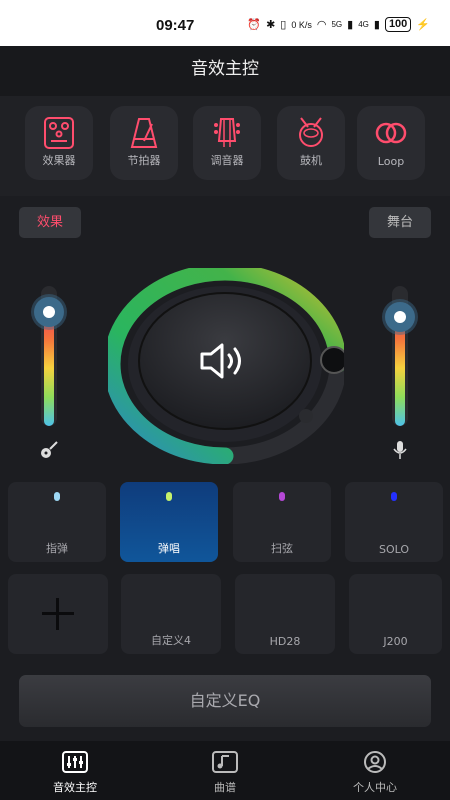  What do you see at coordinates (59, 133) in the screenshot?
I see `effects-pedal-icon` at bounding box center [59, 133].